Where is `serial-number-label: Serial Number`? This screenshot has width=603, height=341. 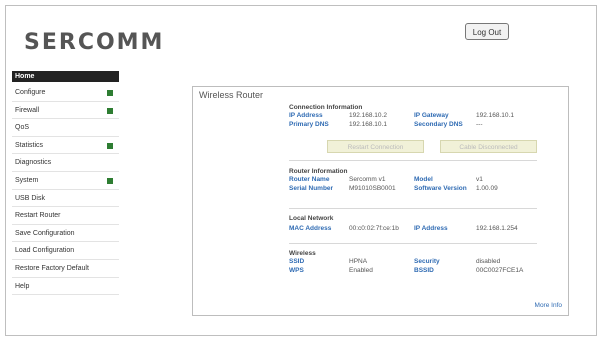 serial-number-label: Serial Number is located at coordinates (311, 188).